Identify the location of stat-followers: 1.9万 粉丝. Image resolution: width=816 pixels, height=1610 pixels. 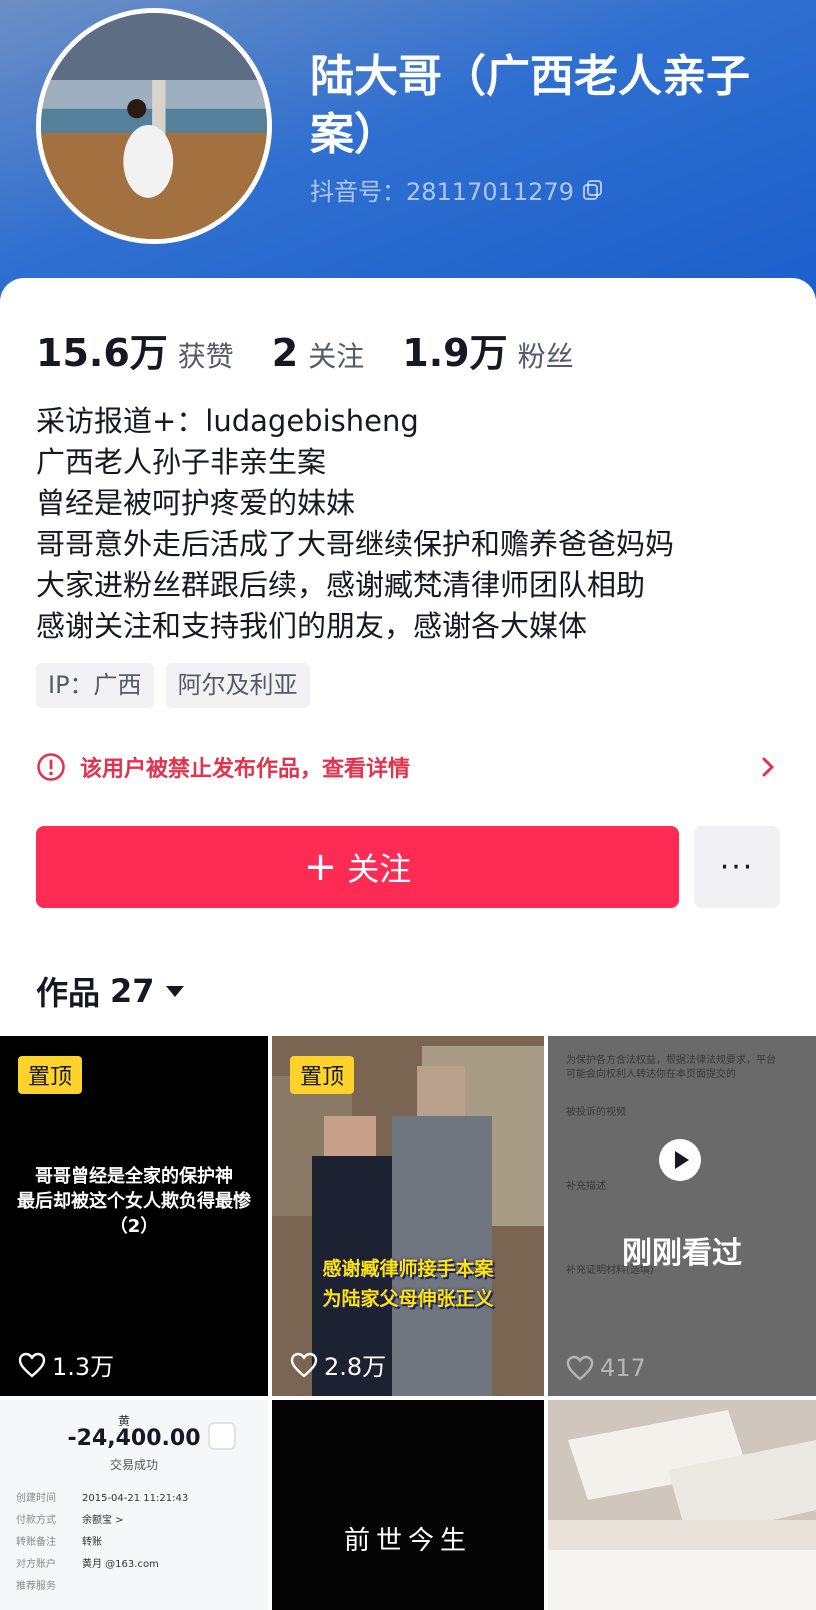
(487, 349).